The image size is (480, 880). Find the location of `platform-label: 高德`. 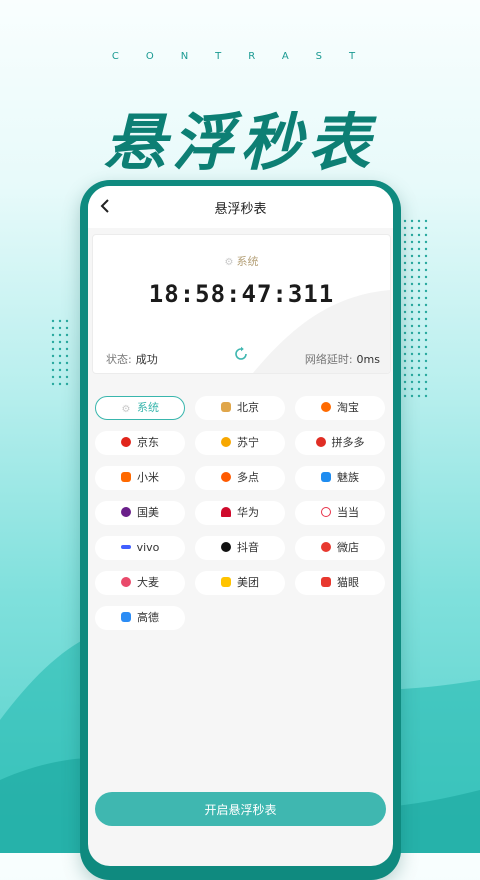

platform-label: 高德 is located at coordinates (148, 617).